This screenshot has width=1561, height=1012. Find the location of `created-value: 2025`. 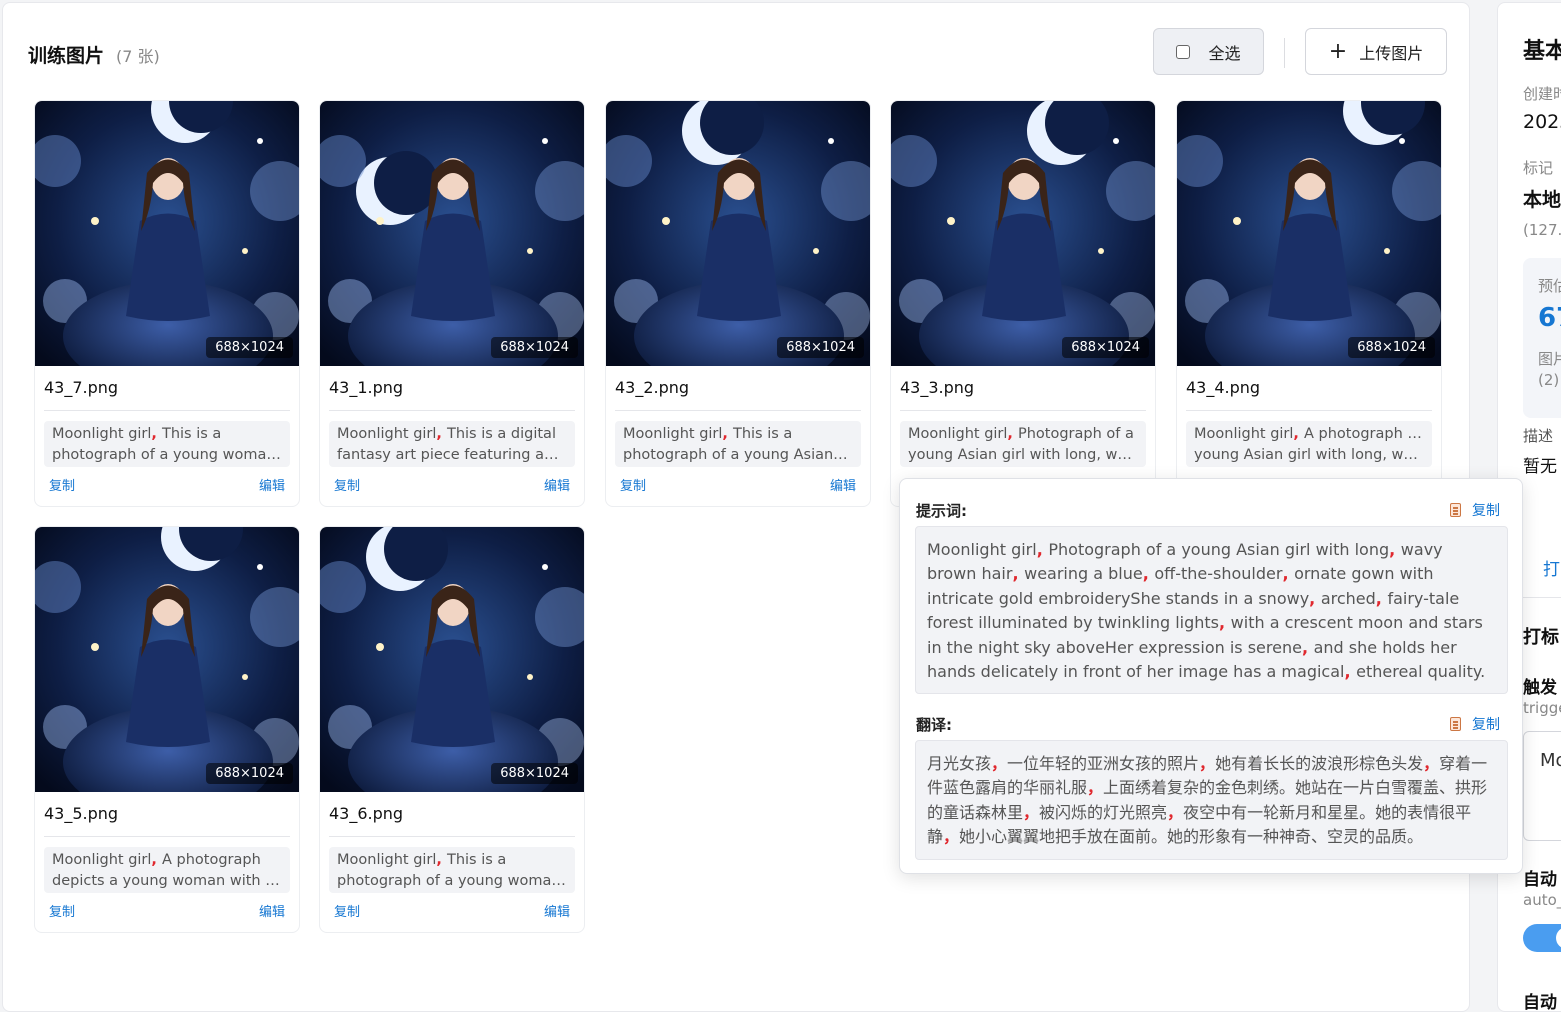

created-value: 2025 is located at coordinates (1542, 122).